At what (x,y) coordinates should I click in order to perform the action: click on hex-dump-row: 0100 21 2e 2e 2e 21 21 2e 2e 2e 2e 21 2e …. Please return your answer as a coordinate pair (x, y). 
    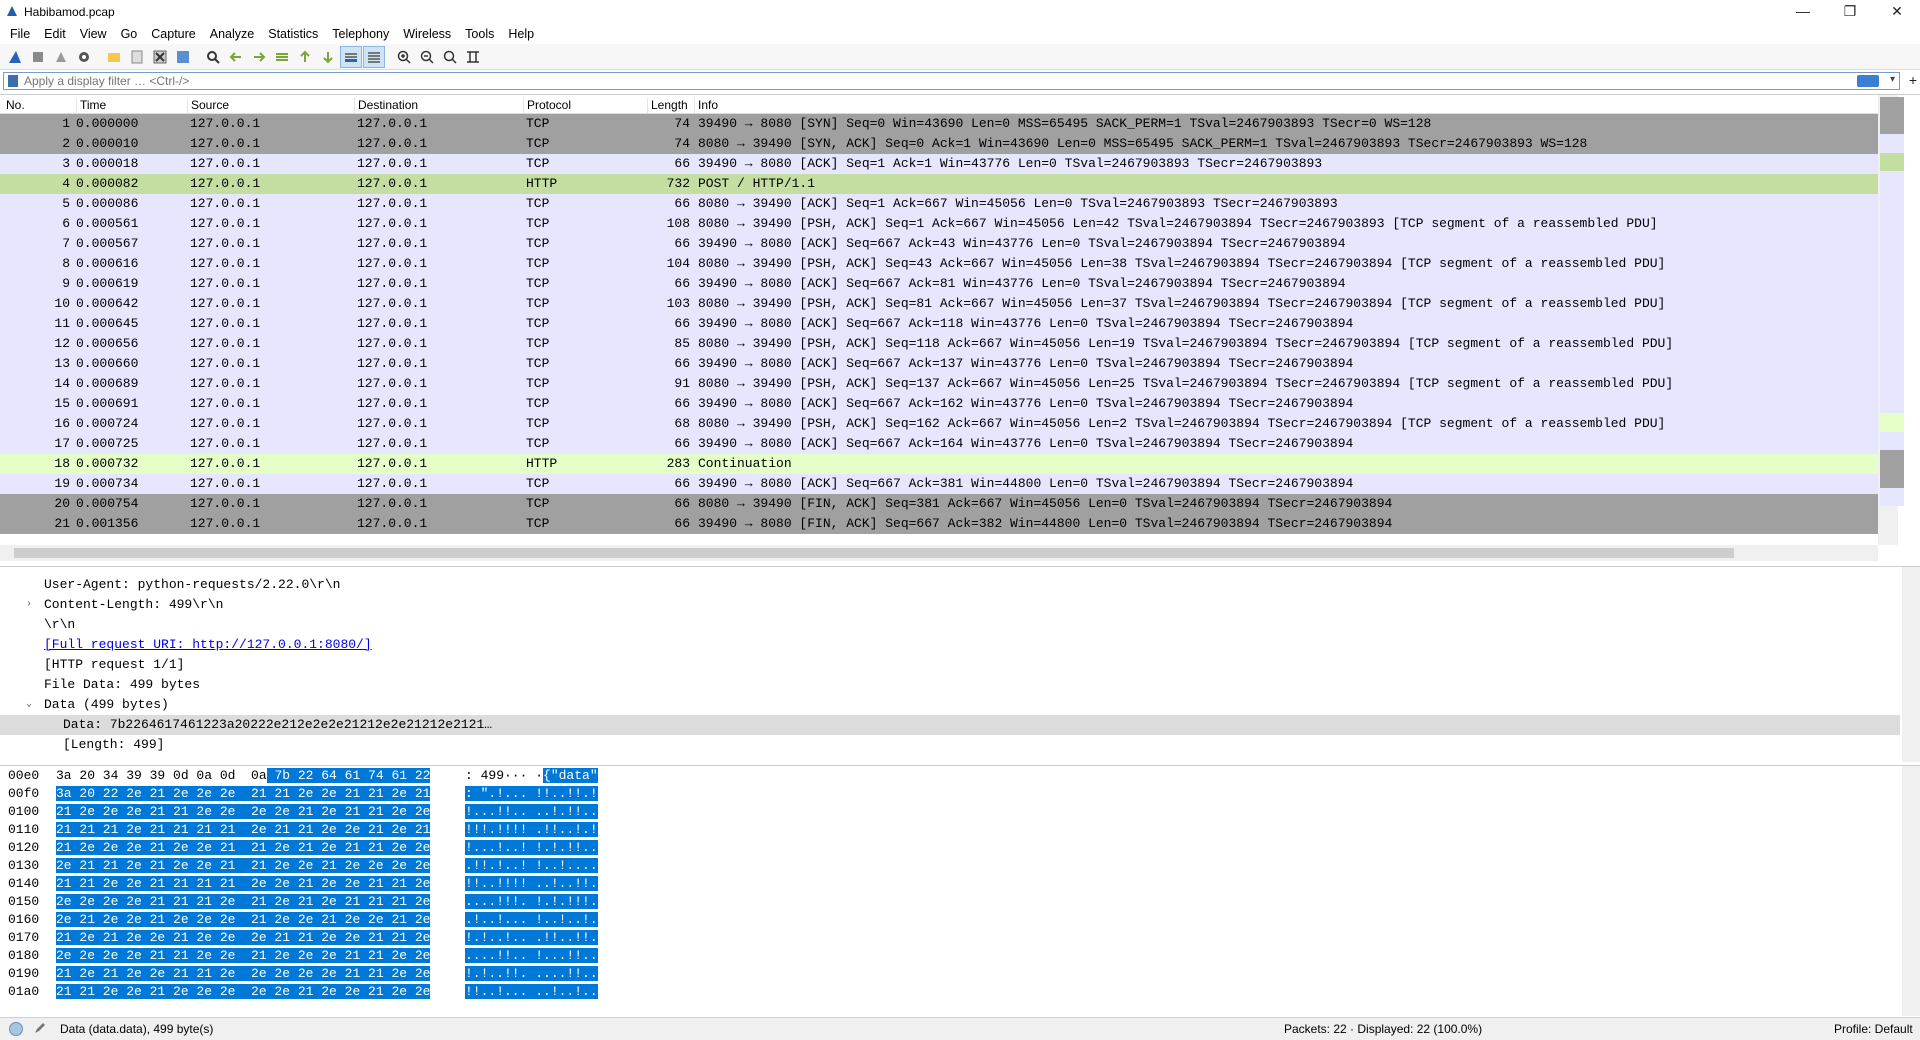
    Looking at the image, I should click on (310, 812).